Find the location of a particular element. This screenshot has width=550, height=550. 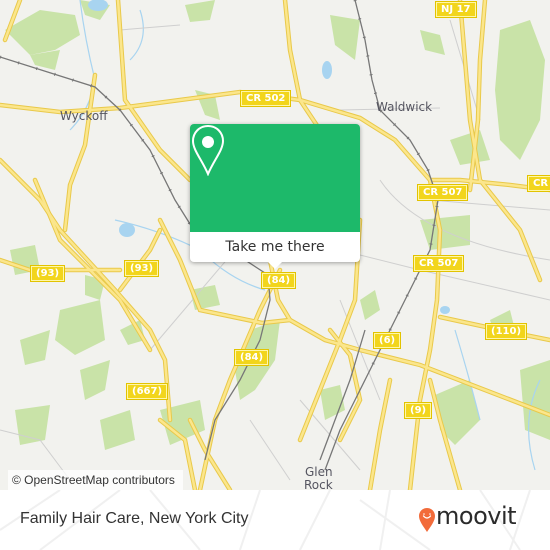

place-title: Family Hair Care, New York City is located at coordinates (134, 518).